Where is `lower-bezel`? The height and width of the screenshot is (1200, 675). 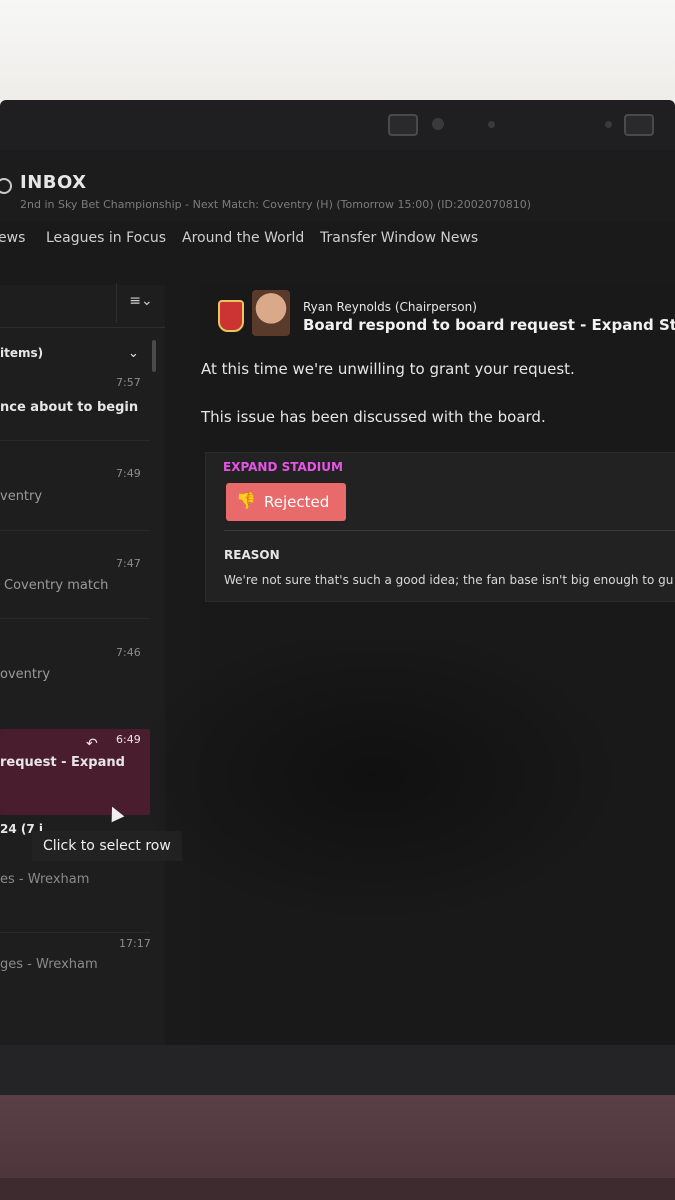
lower-bezel is located at coordinates (337, 1072).